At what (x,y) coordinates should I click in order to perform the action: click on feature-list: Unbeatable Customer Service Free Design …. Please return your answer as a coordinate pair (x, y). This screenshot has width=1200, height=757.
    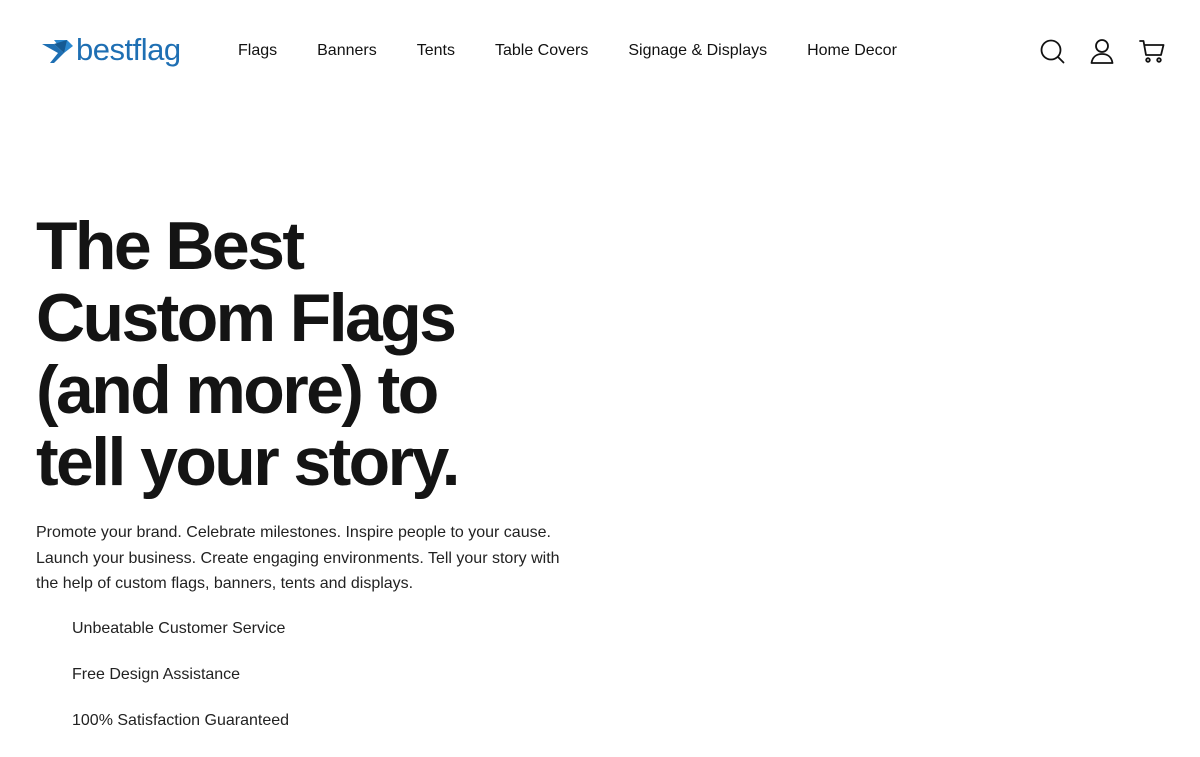
    Looking at the image, I should click on (316, 675).